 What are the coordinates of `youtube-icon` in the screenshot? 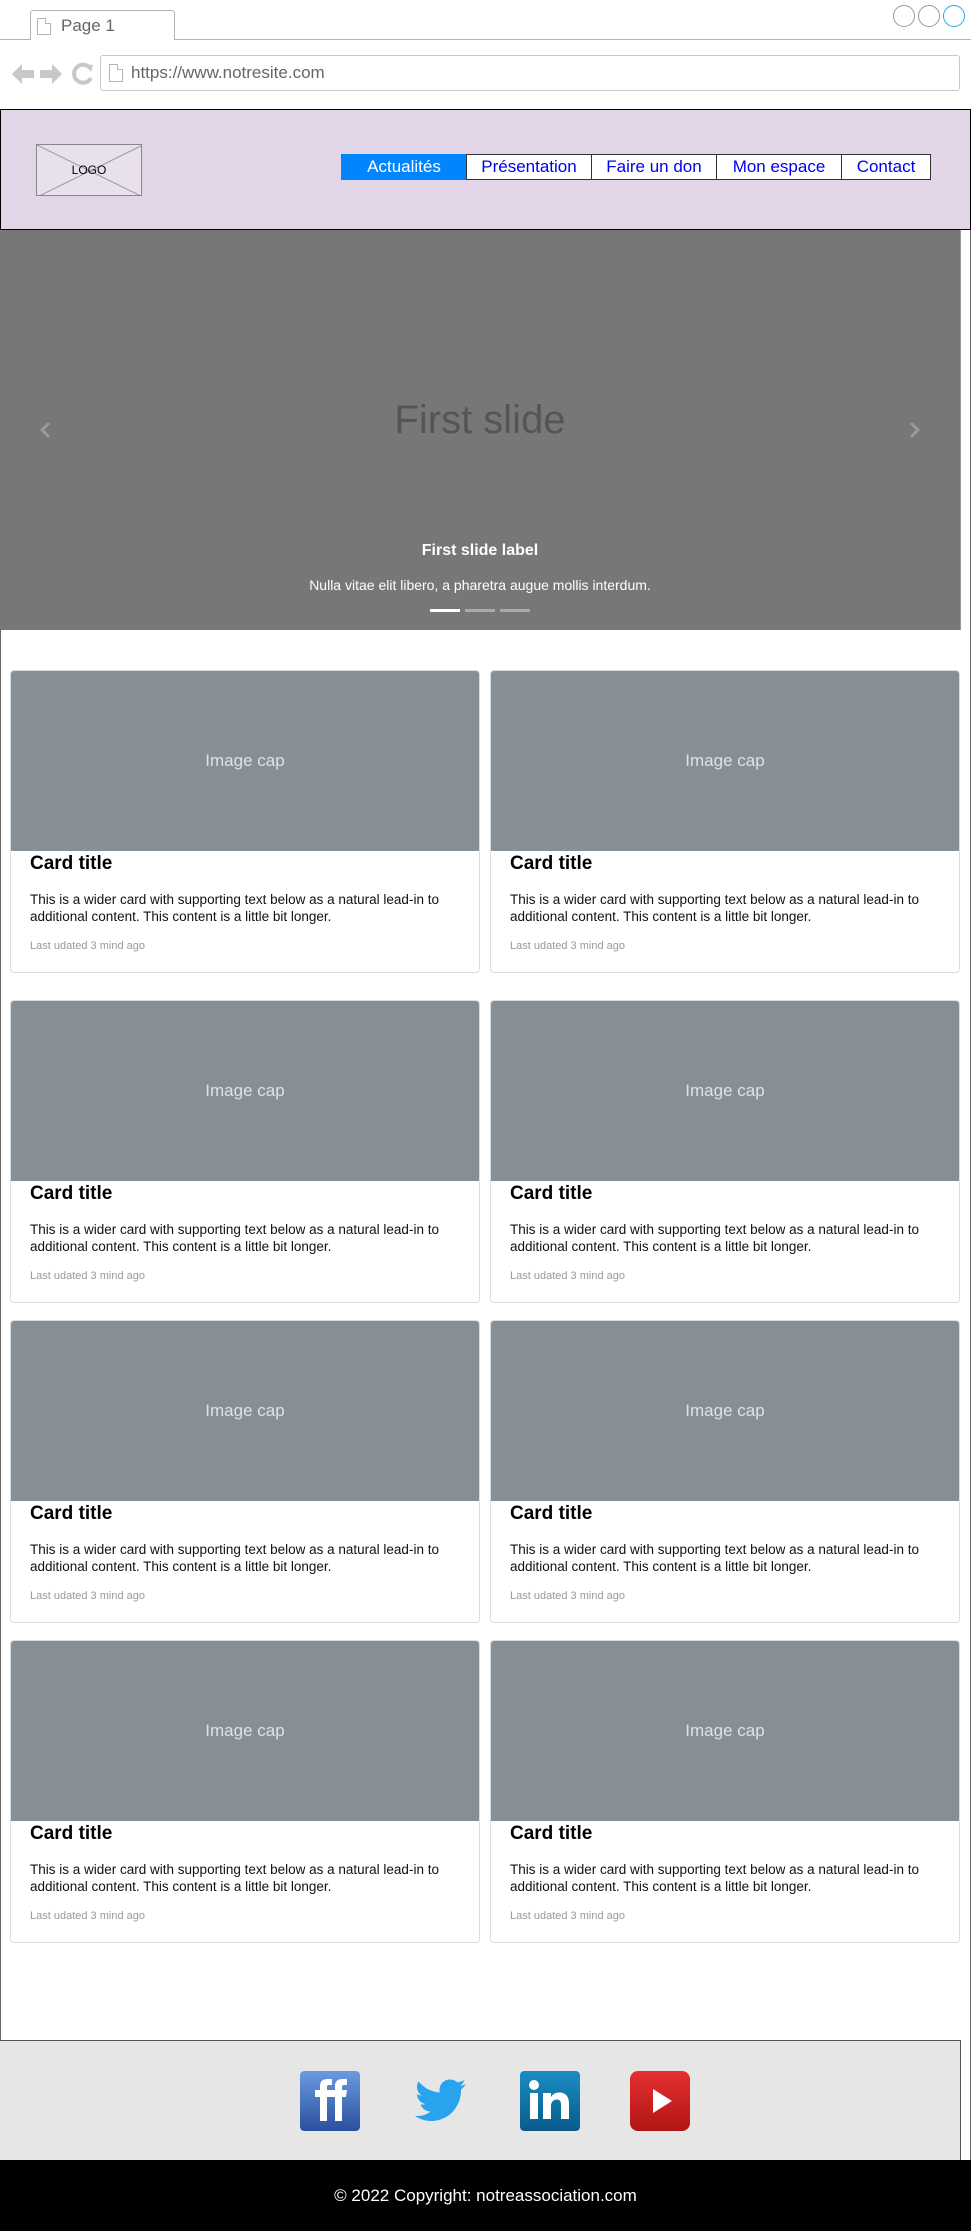 It's located at (660, 2101).